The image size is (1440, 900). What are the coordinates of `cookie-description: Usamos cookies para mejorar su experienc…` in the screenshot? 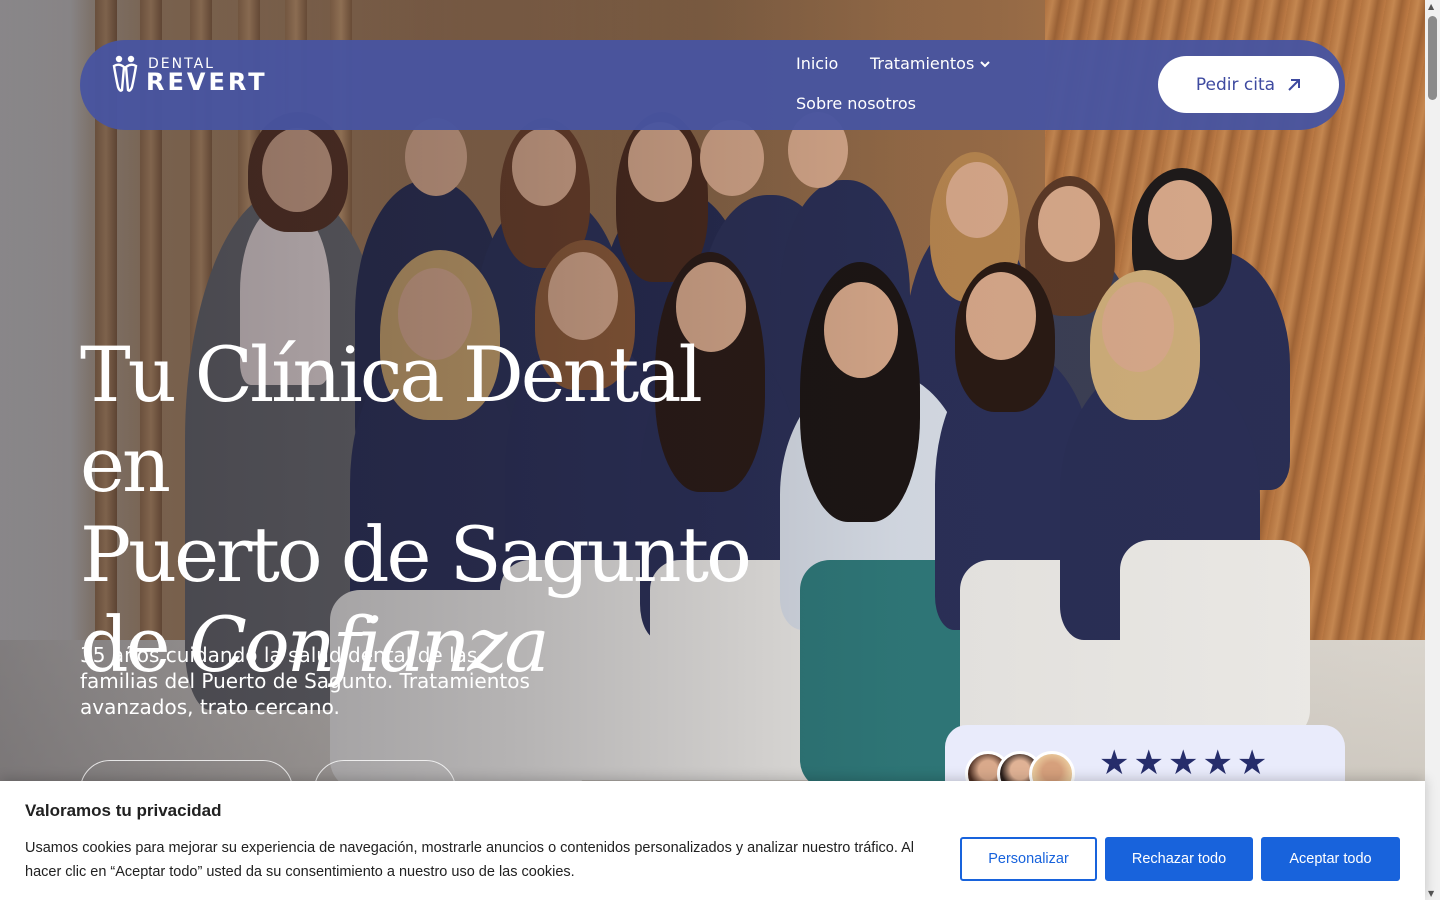 It's located at (470, 860).